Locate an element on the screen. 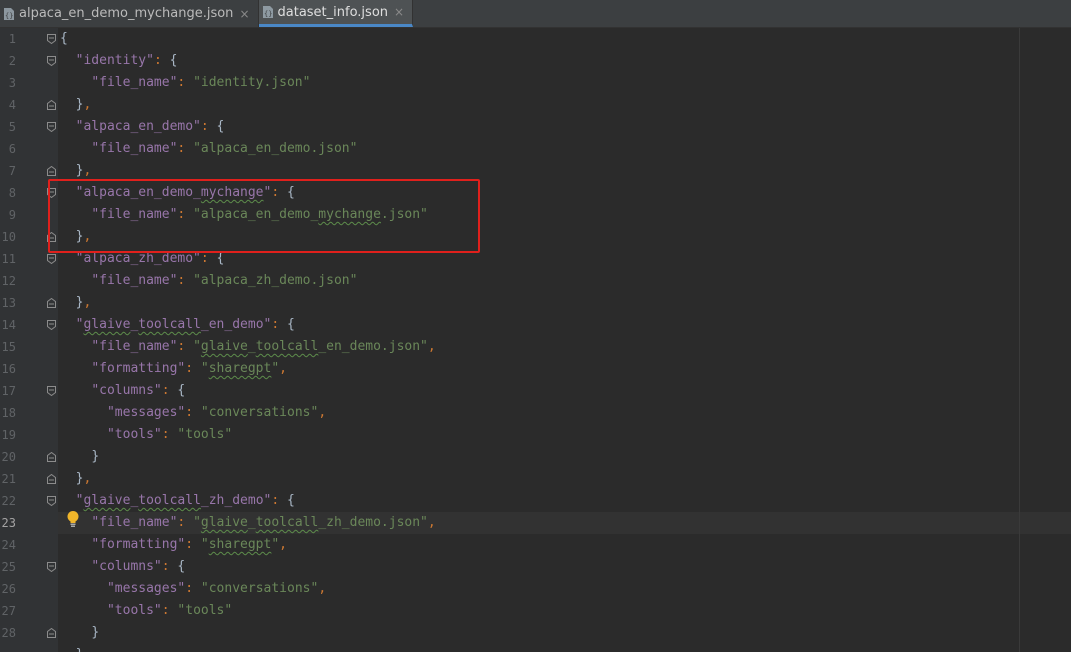  key-part: toolcall is located at coordinates (169, 324).